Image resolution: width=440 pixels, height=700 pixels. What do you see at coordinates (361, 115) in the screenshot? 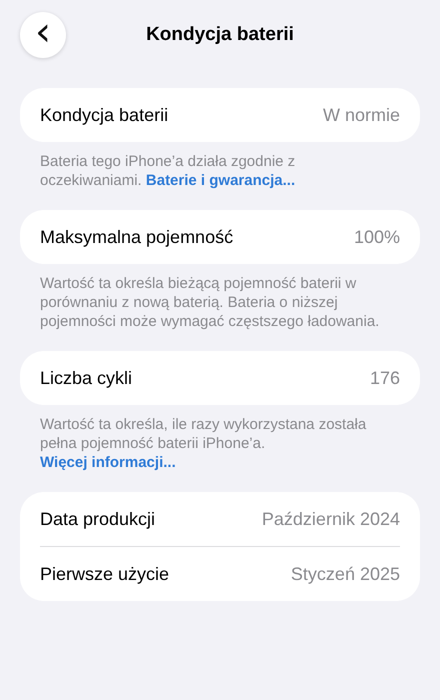
I see `row-value: W normie` at bounding box center [361, 115].